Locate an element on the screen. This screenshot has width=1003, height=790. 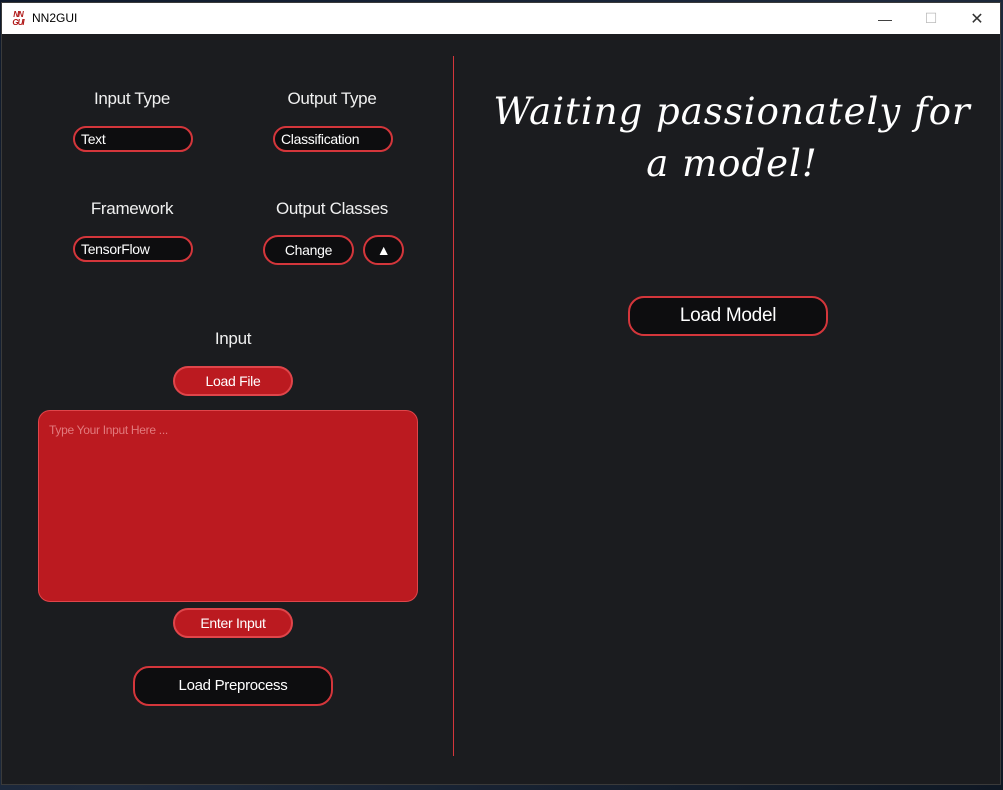
minimize-icon: — is located at coordinates (885, 18).